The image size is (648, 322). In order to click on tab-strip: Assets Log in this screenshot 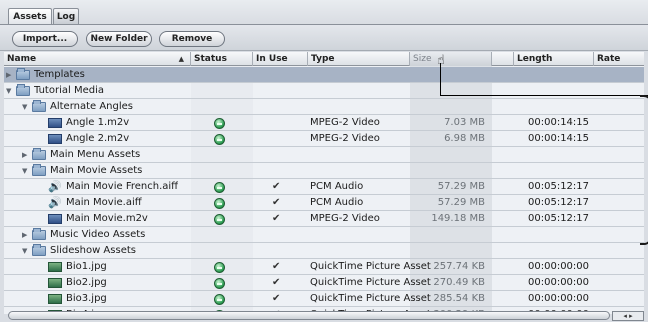, I will do `click(324, 14)`.